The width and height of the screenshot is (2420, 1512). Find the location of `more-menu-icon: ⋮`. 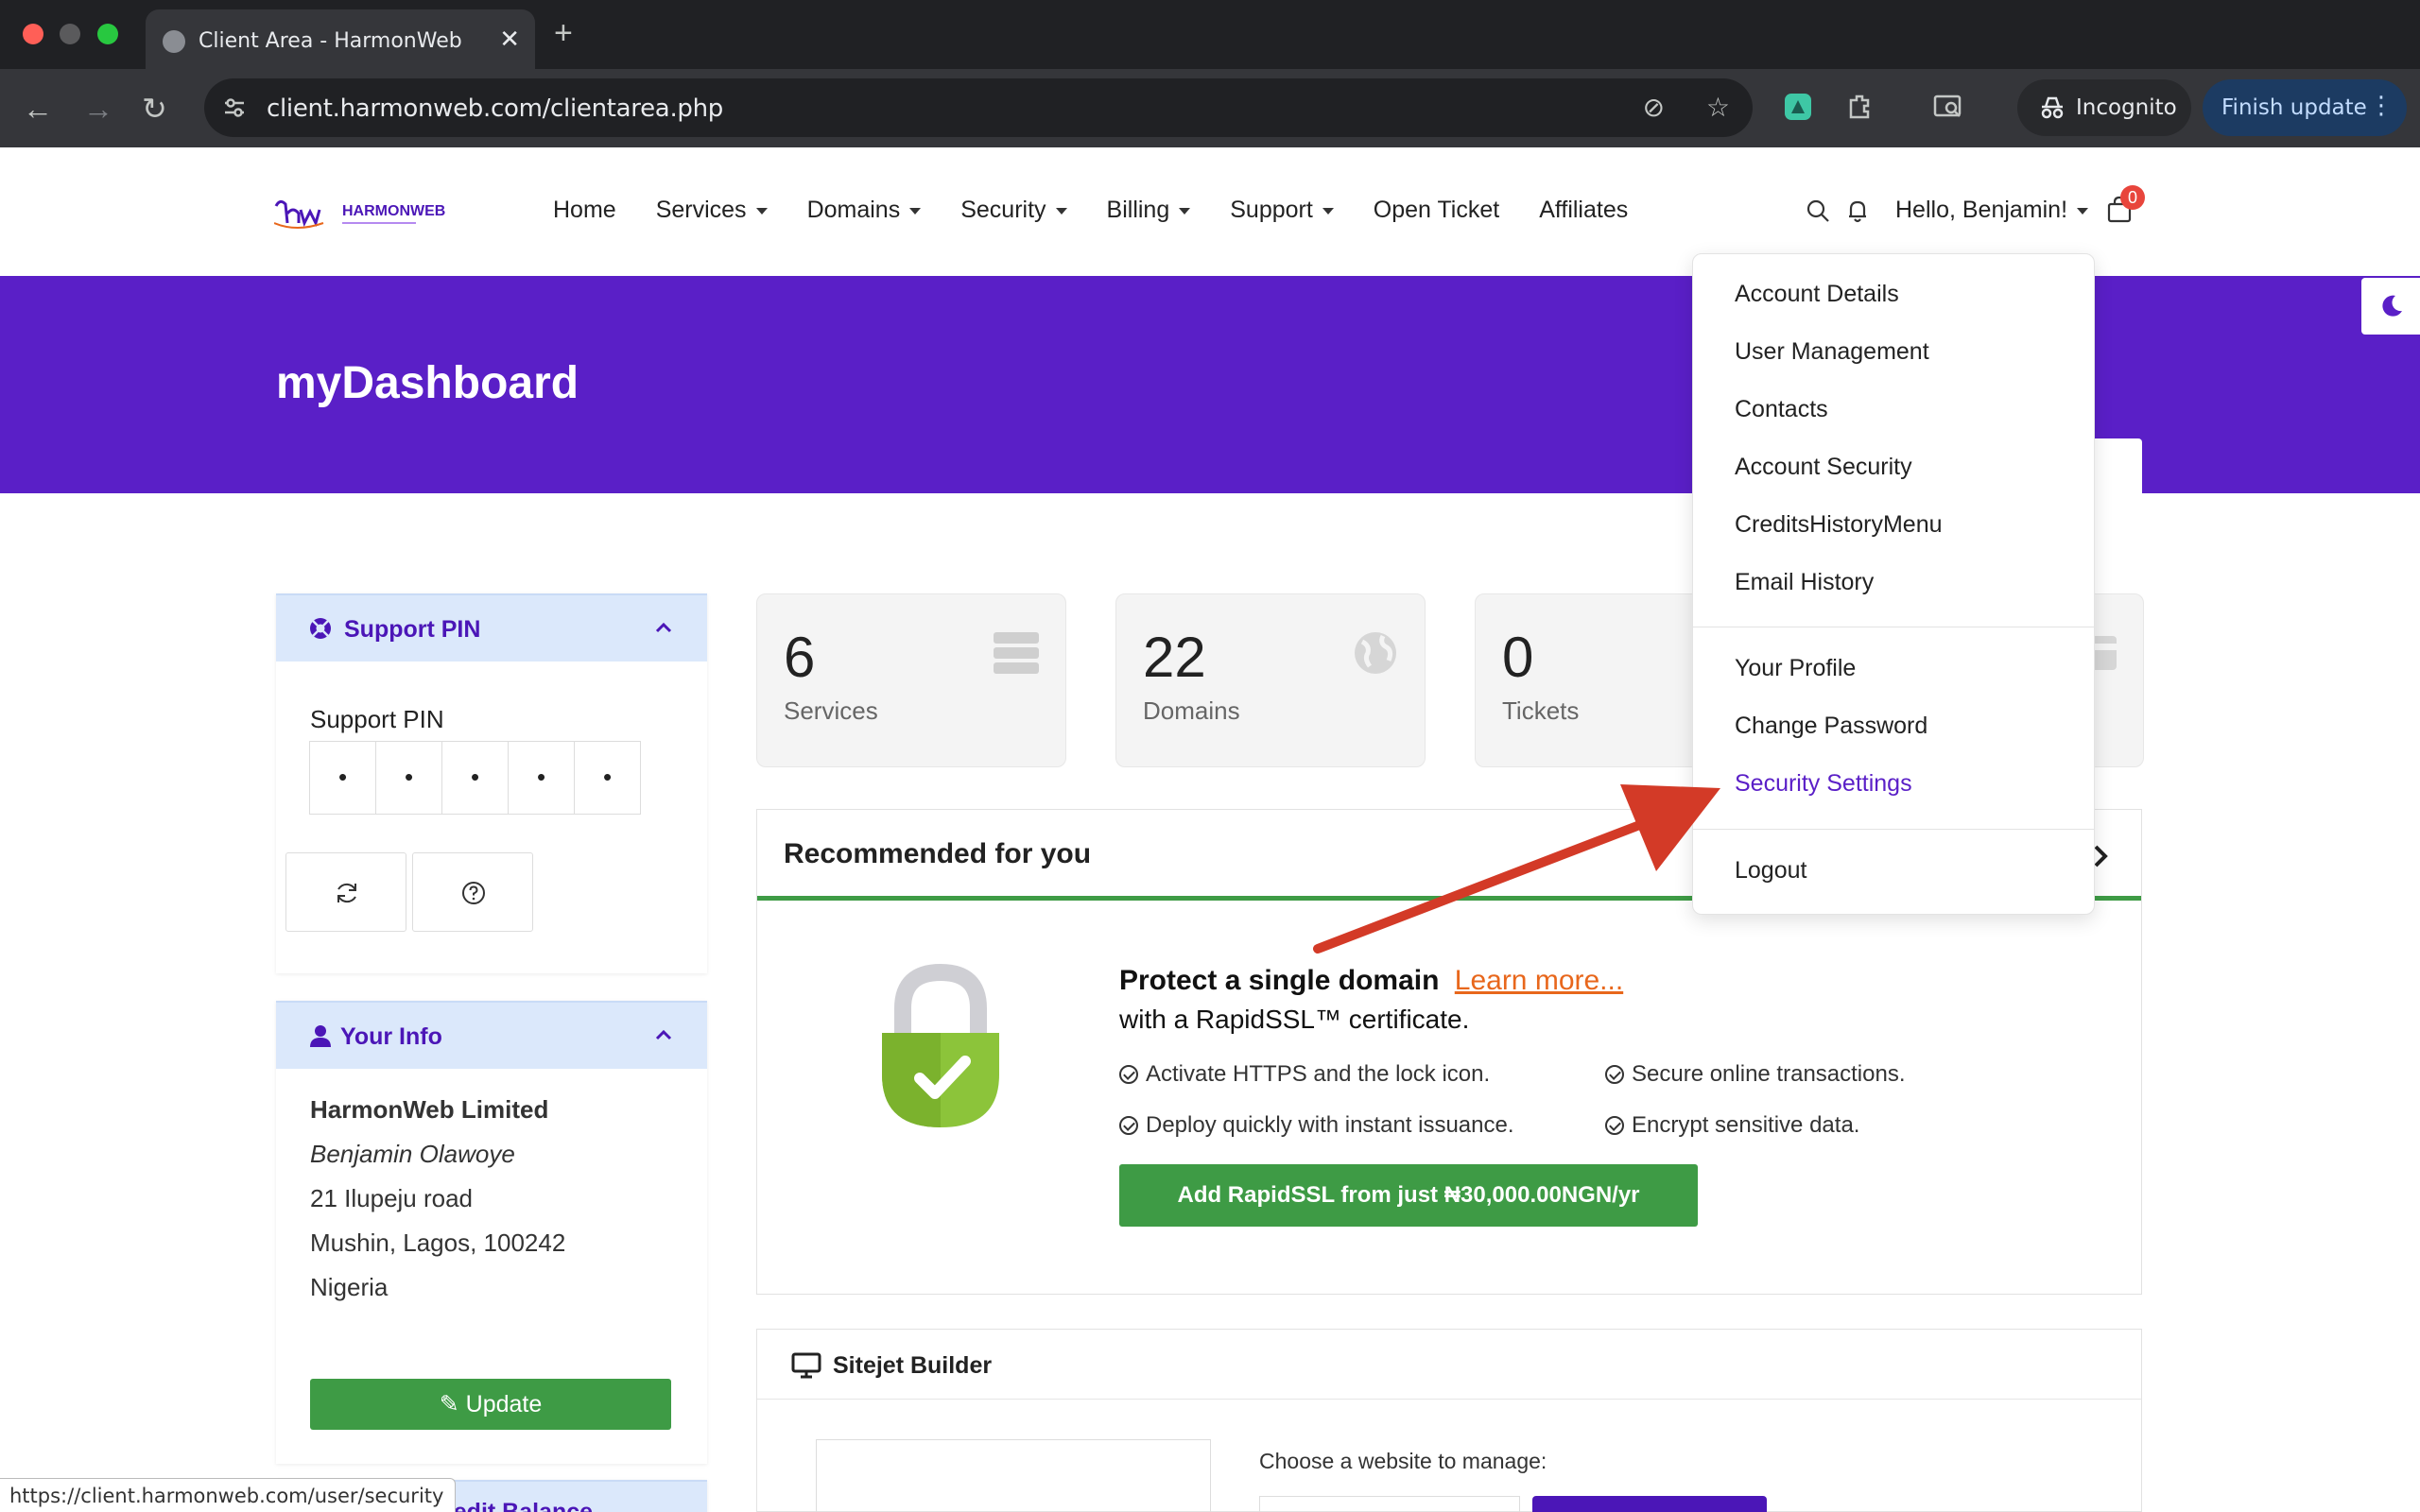

more-menu-icon: ⋮ is located at coordinates (2381, 106).